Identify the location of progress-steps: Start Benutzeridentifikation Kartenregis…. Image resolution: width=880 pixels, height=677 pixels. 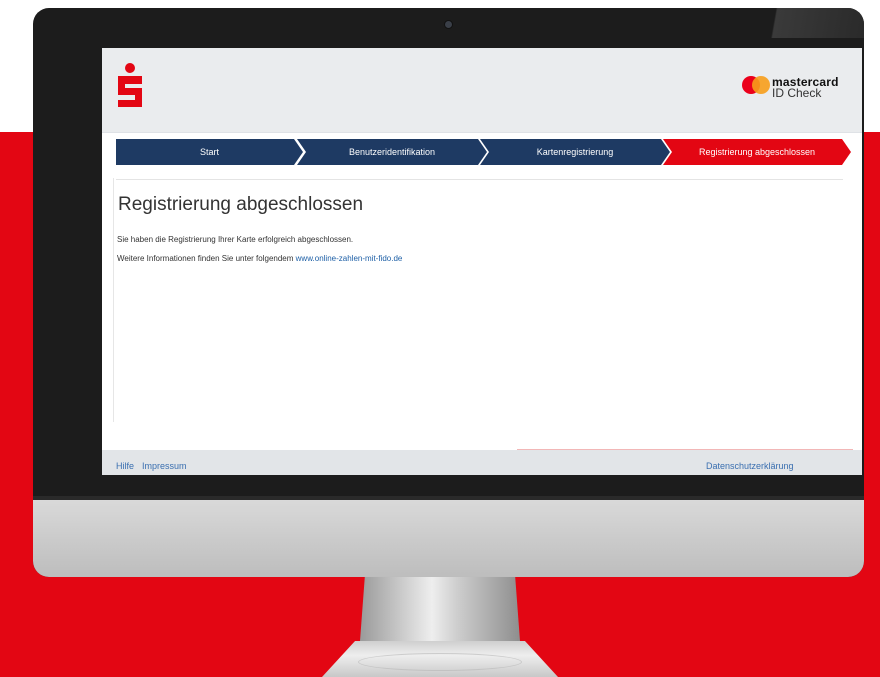
(483, 152).